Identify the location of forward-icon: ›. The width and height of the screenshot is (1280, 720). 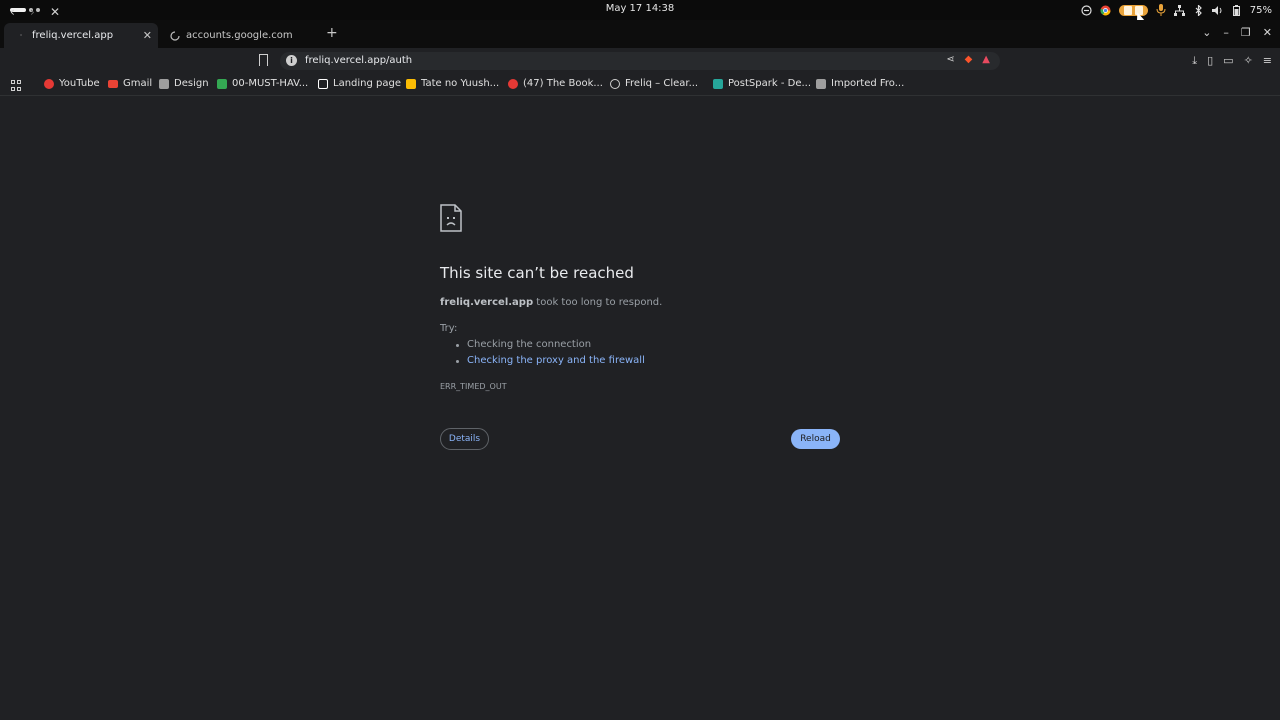
(32, 12).